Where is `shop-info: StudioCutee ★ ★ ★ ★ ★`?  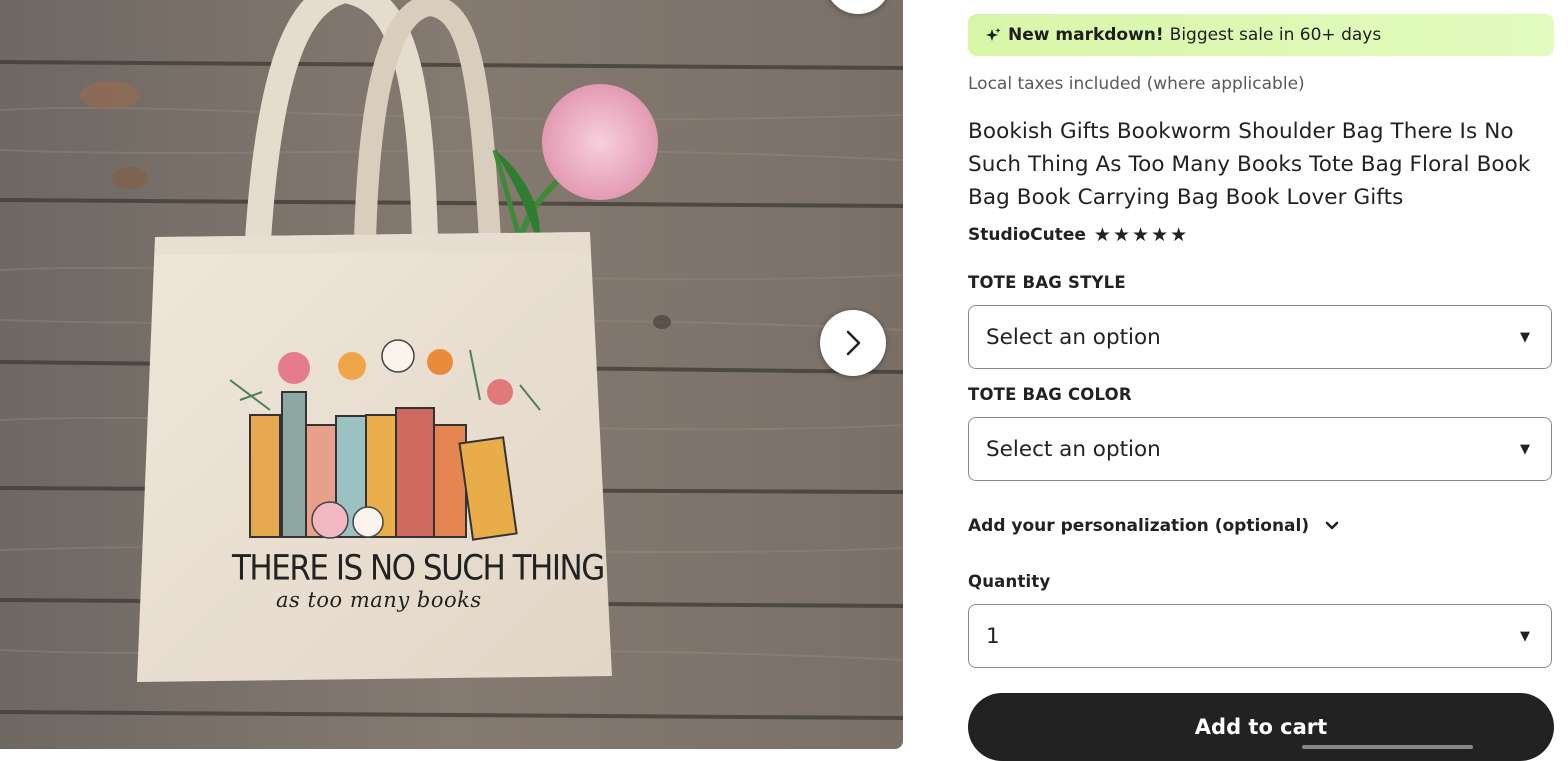
shop-info: StudioCutee ★ ★ ★ ★ ★ is located at coordinates (1077, 235).